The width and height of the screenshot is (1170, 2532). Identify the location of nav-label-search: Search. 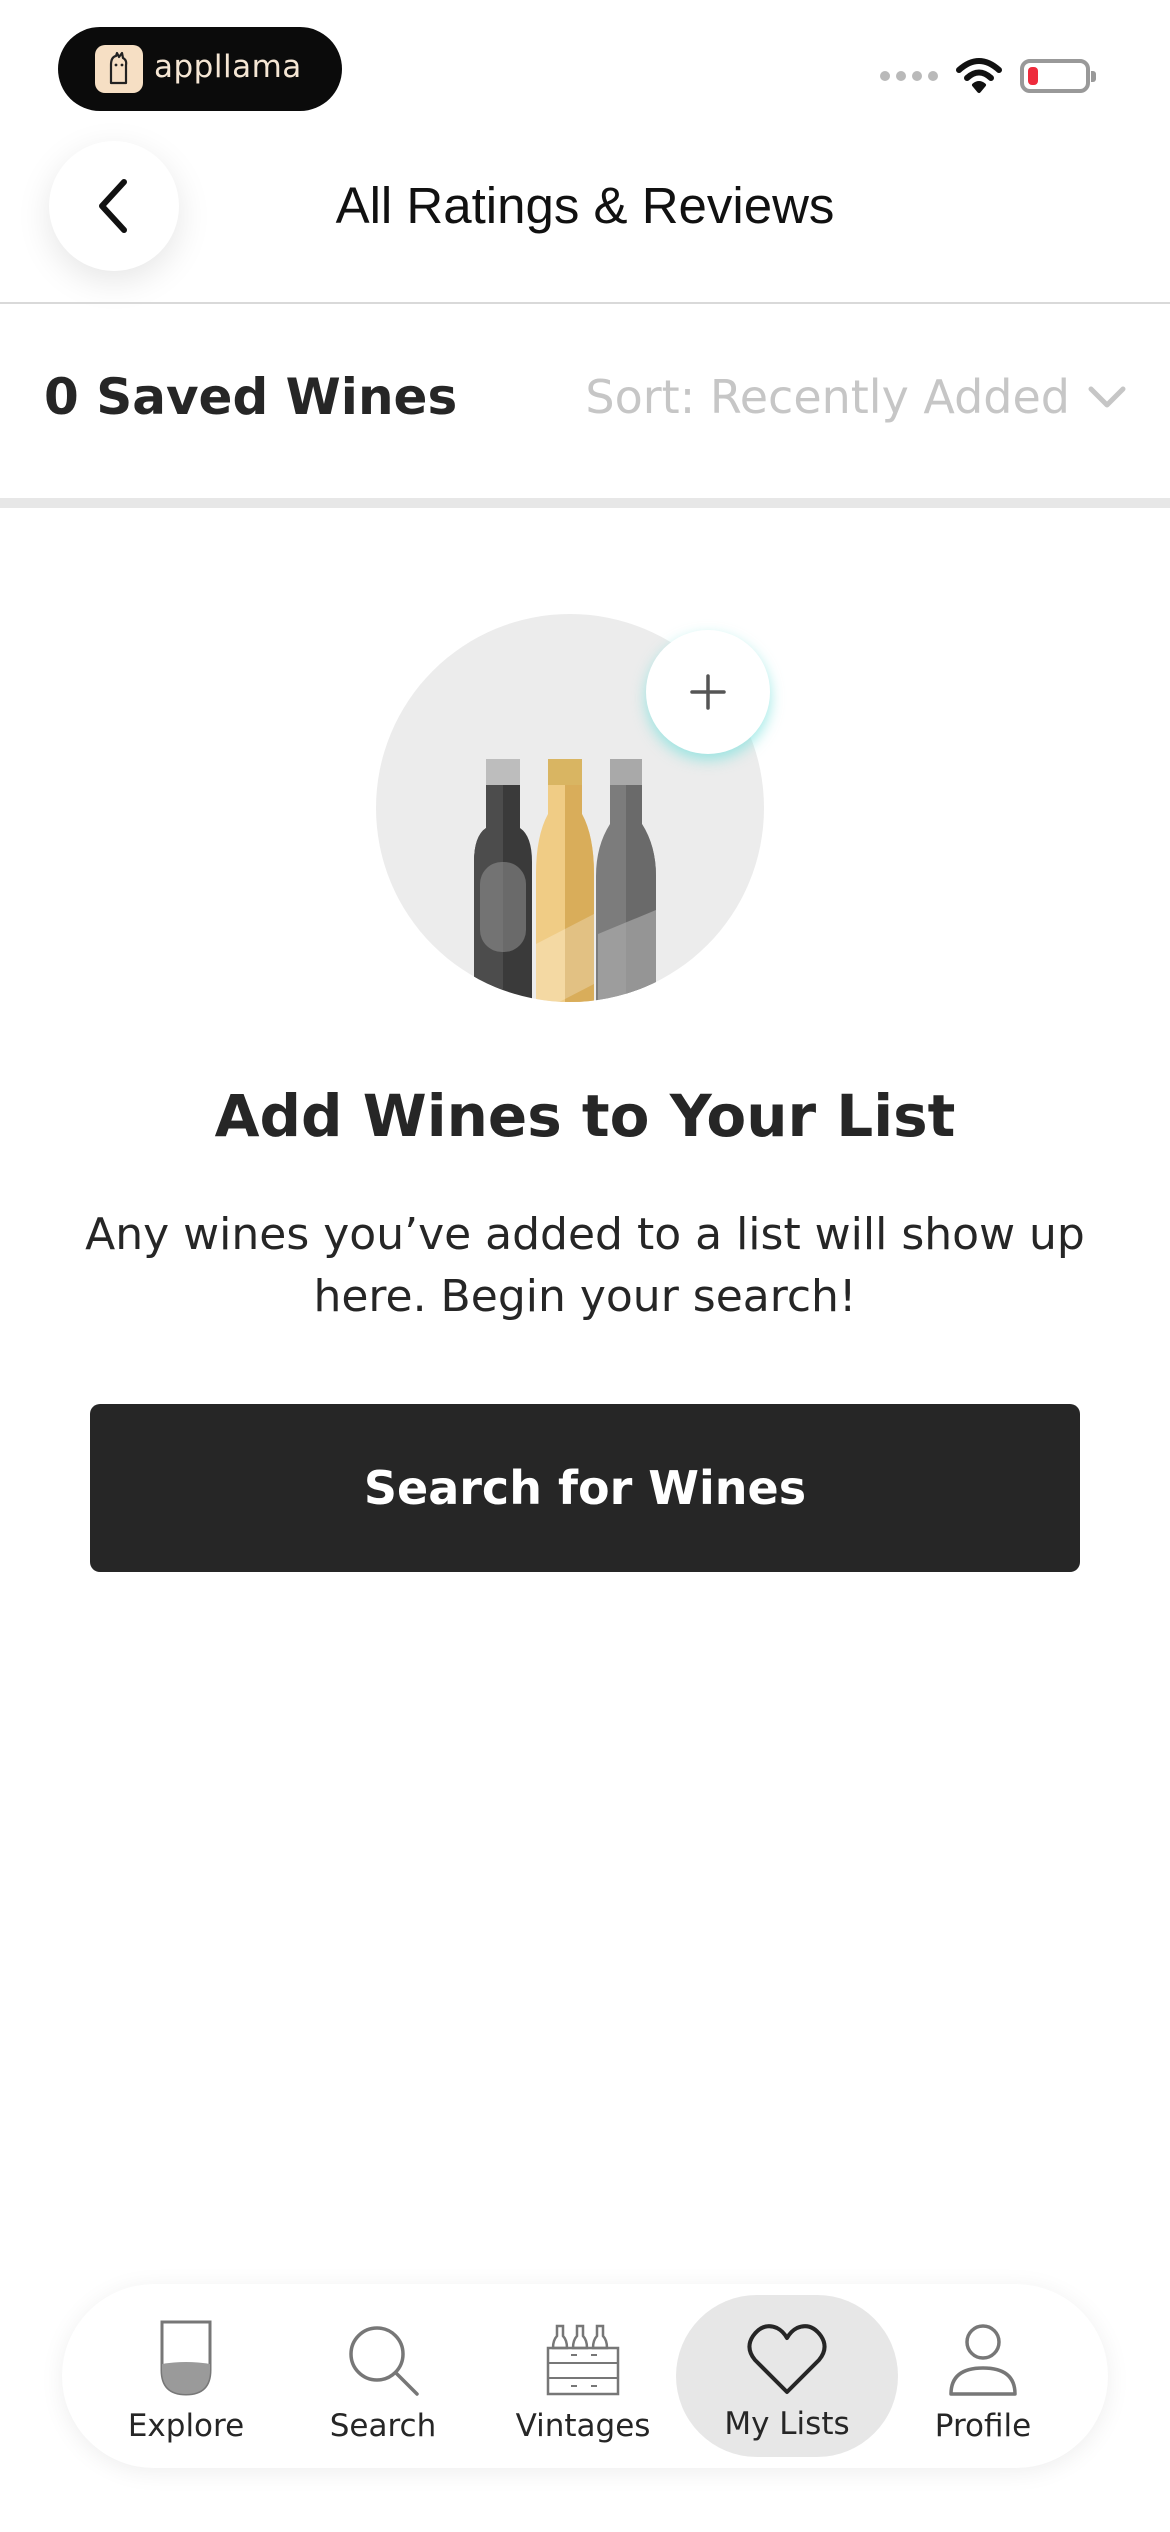
(383, 2426).